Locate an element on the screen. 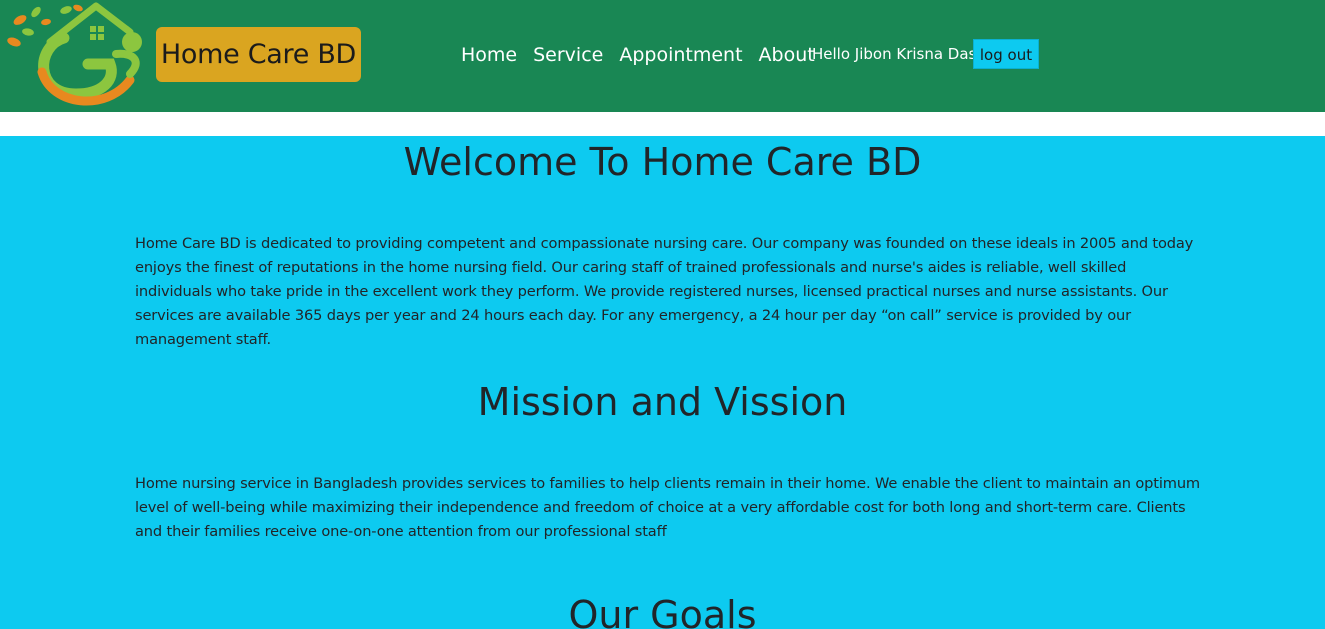 The image size is (1325, 629). nav-appointment: Appointment is located at coordinates (680, 55).